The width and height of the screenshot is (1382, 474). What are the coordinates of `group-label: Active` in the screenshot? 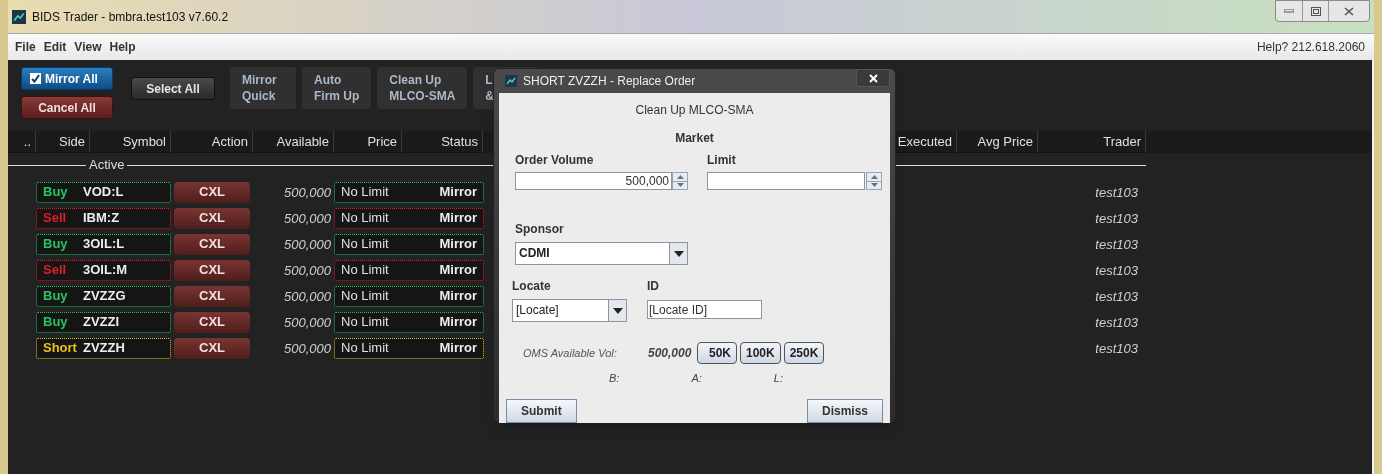 It's located at (107, 165).